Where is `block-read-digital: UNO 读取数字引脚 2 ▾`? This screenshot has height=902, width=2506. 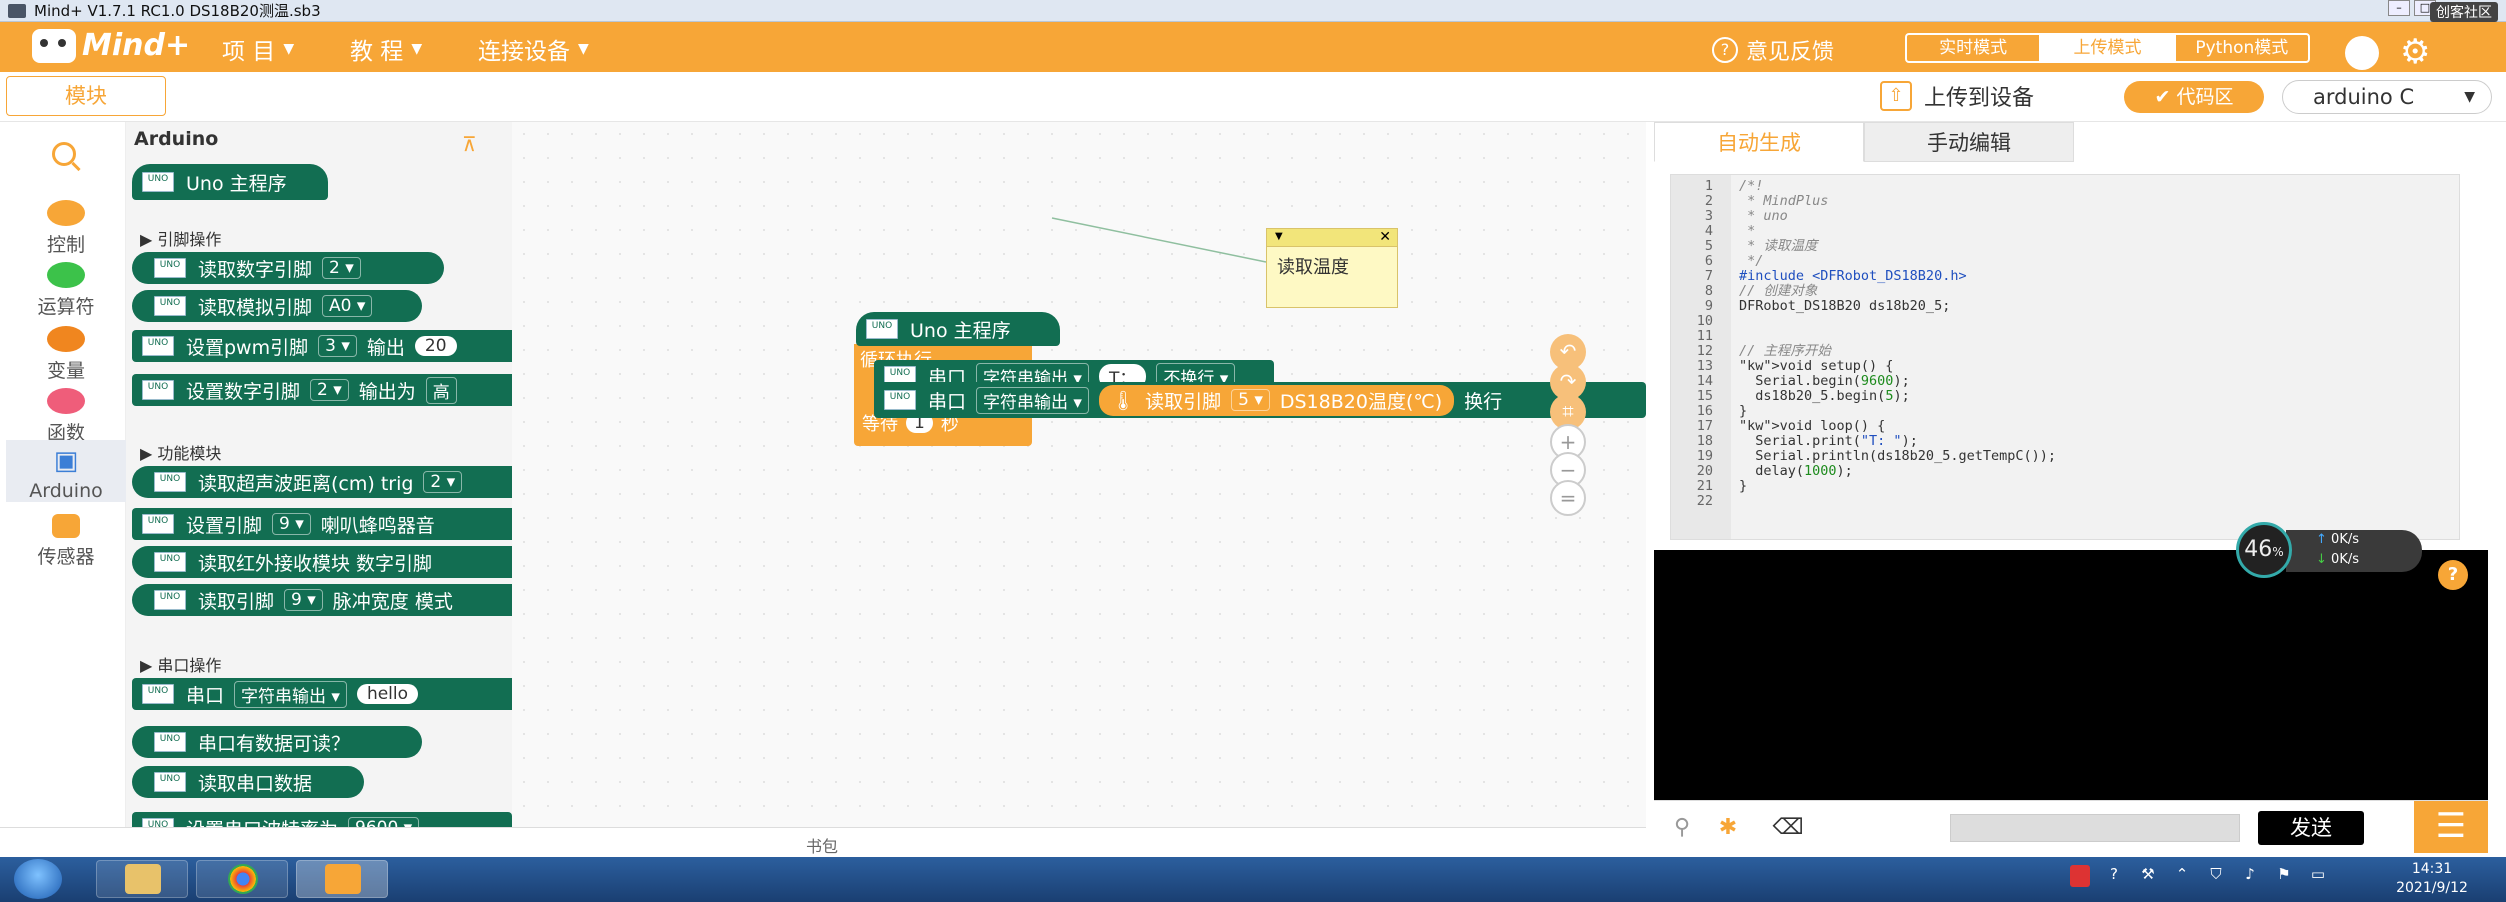
block-read-digital: UNO 读取数字引脚 2 ▾ is located at coordinates (288, 268).